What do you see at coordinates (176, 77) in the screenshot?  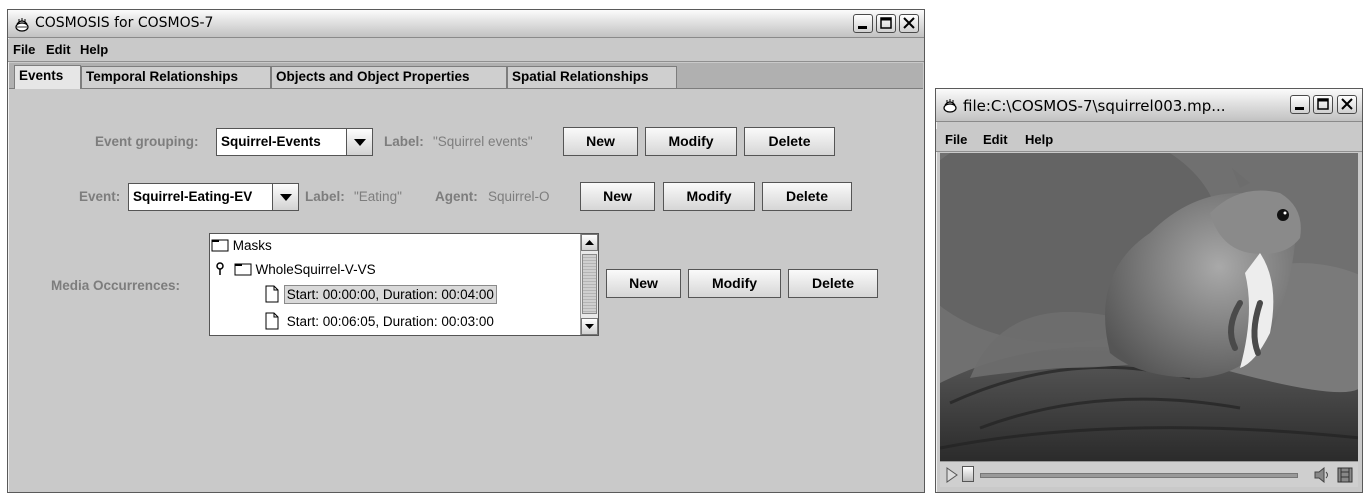 I see `tab-temporal-relationships: Temporal Relationships` at bounding box center [176, 77].